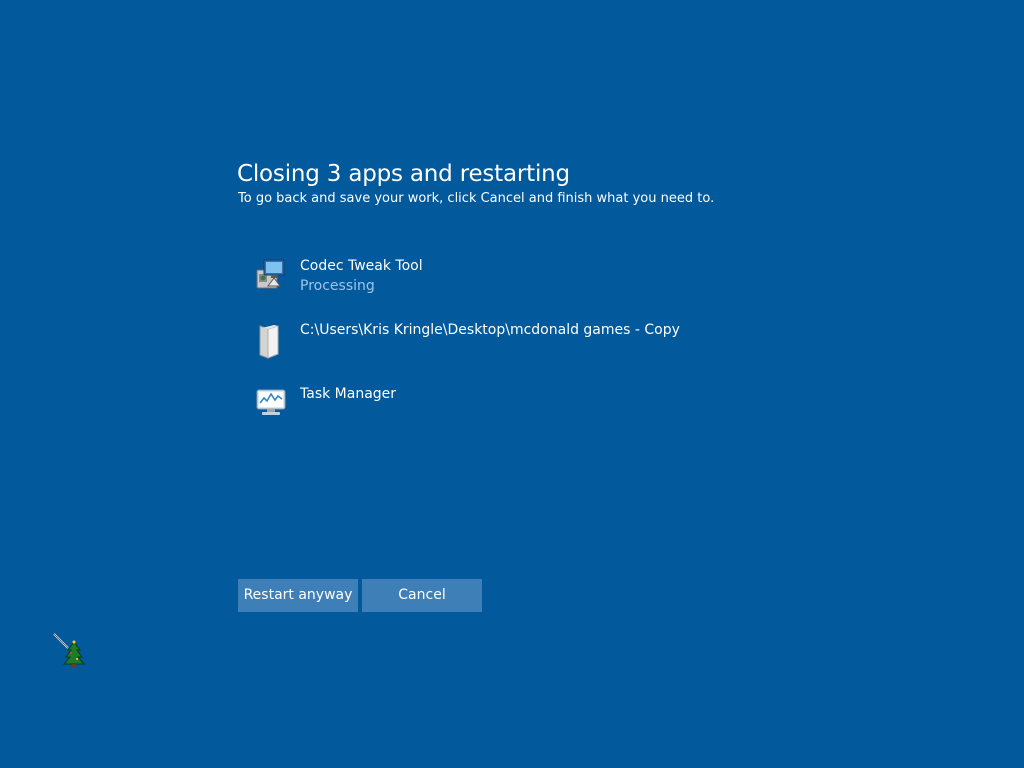  I want to click on folder-icon, so click(271, 339).